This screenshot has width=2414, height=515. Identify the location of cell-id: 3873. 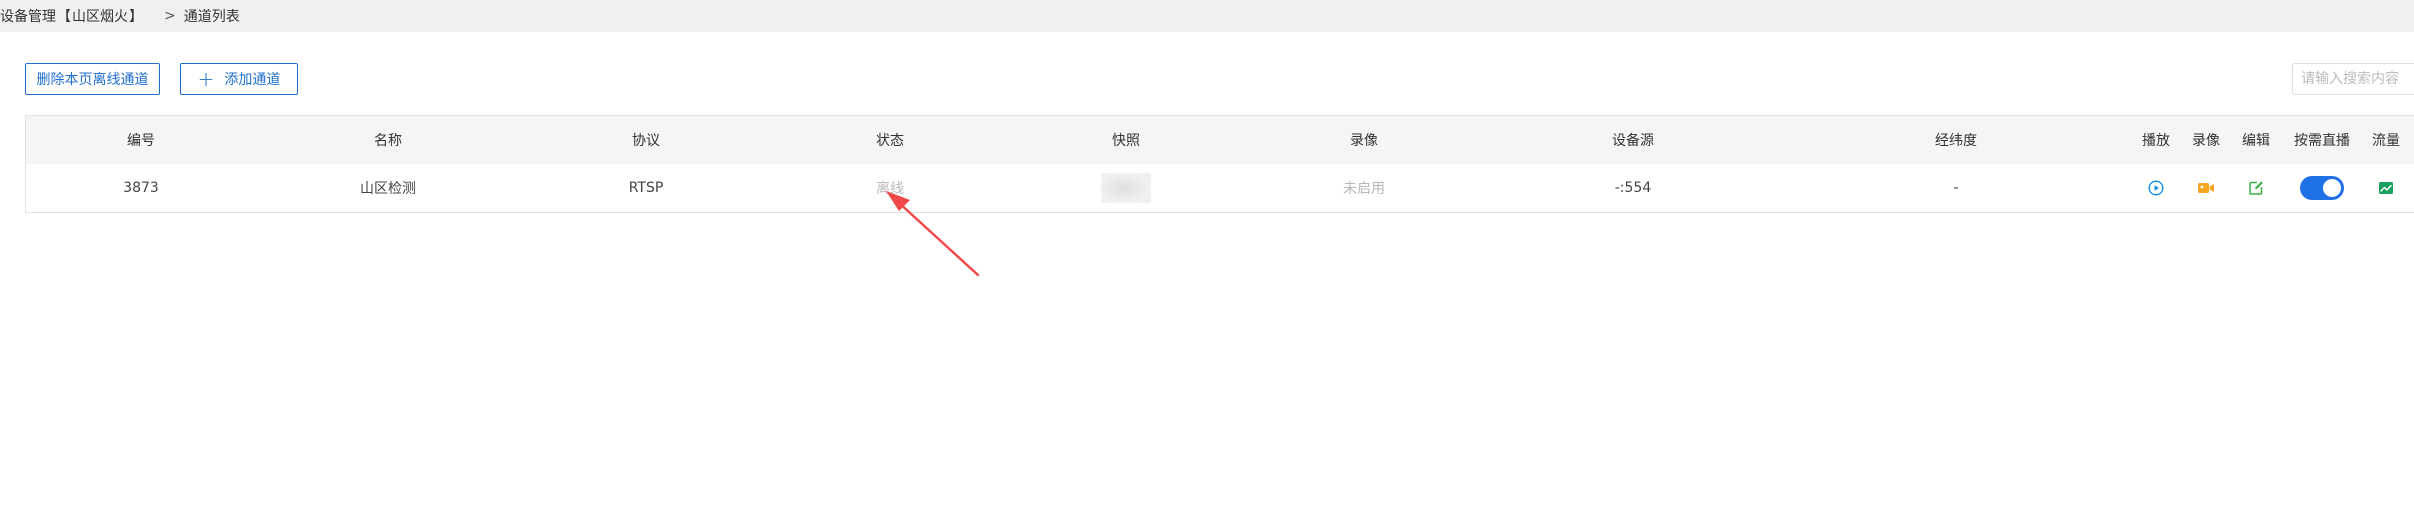
(141, 188).